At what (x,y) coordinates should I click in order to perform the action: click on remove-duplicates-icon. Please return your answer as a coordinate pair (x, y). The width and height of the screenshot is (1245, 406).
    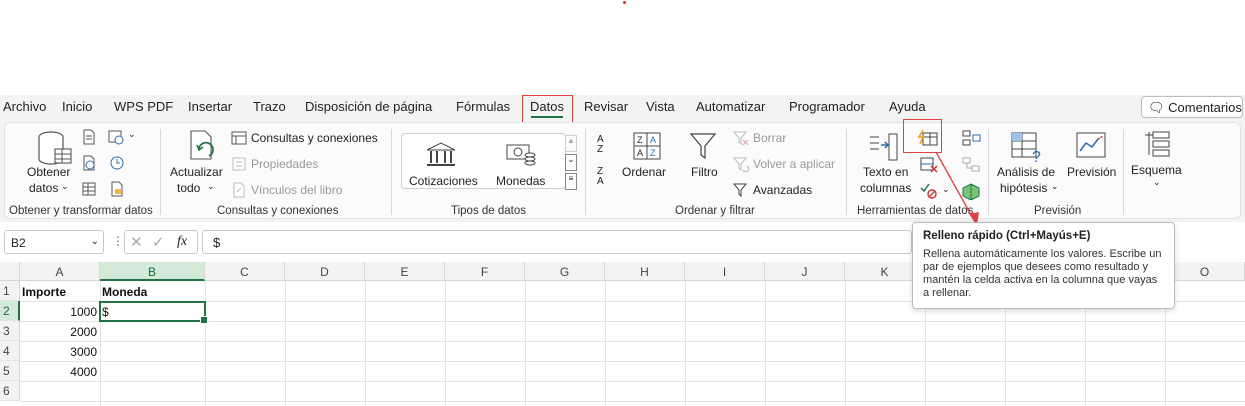
    Looking at the image, I should click on (929, 165).